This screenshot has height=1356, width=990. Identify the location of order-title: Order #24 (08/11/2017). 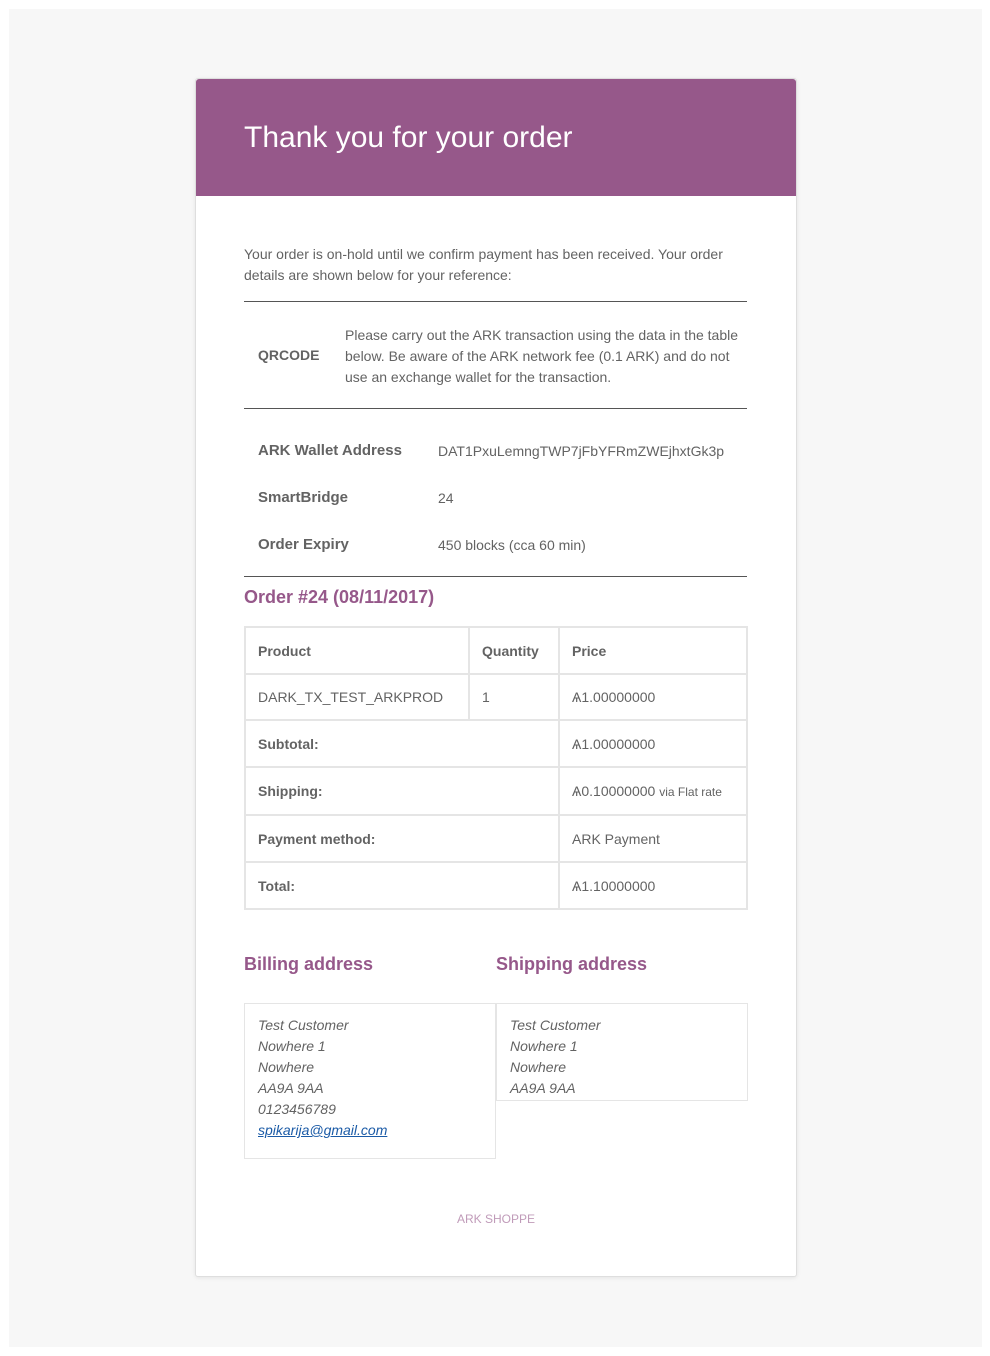
(339, 597).